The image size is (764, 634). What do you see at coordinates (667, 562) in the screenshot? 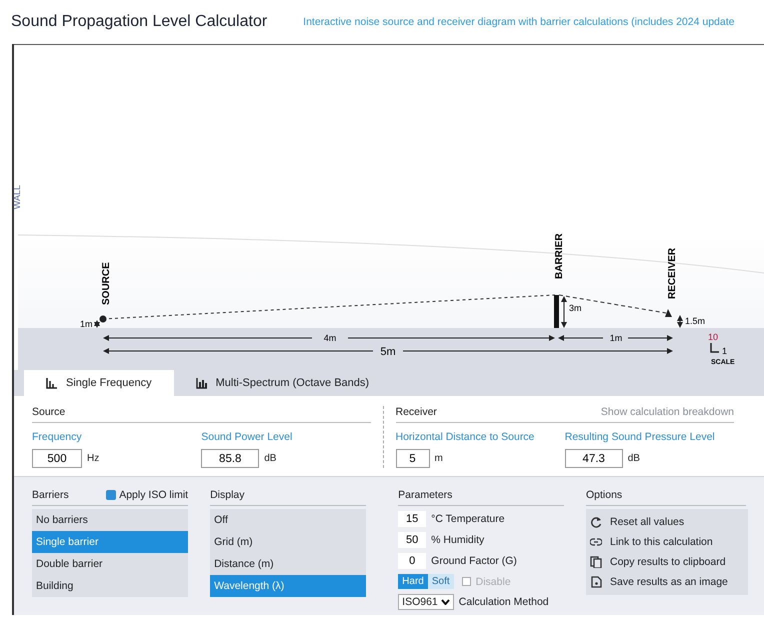
I see `option-action: Copy results to clipboard` at bounding box center [667, 562].